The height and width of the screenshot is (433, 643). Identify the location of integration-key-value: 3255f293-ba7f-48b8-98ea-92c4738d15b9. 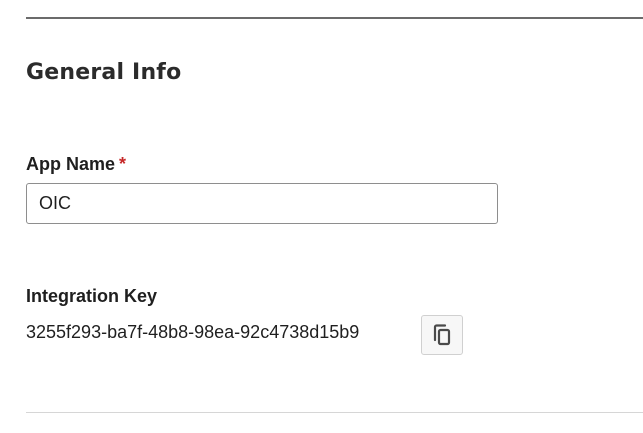
(193, 332).